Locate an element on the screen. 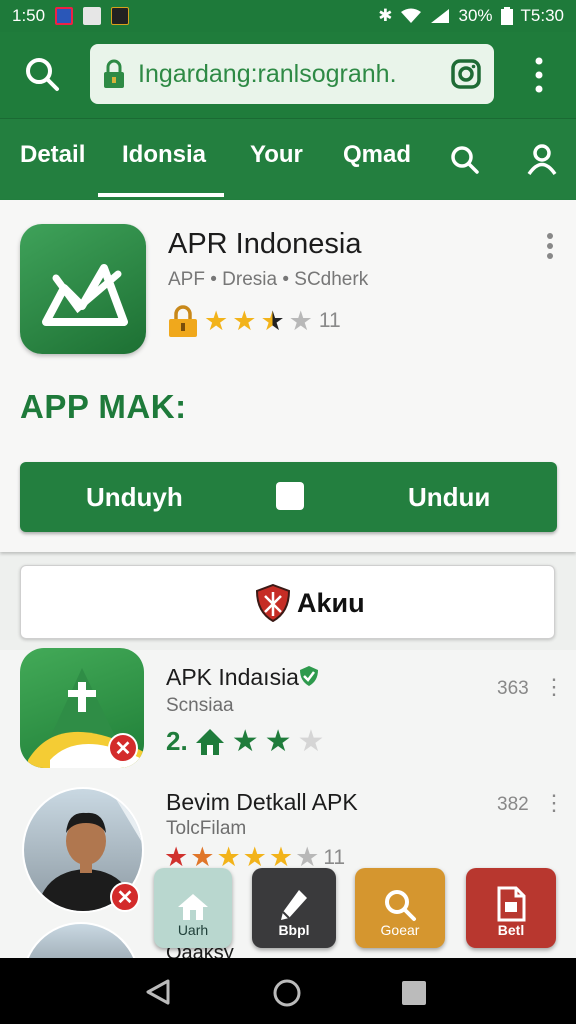 The width and height of the screenshot is (576, 1024). rating-prefix: 2. is located at coordinates (177, 741).